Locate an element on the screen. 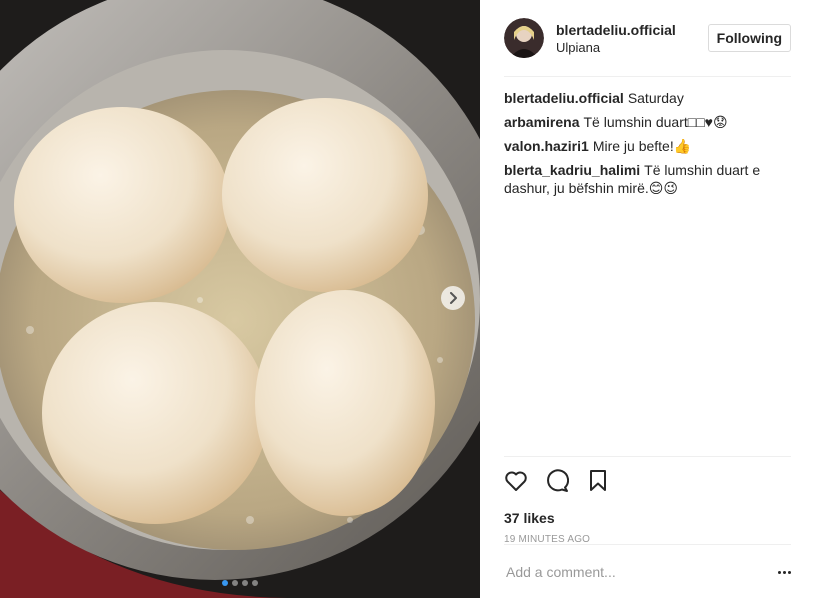 This screenshot has height=599, width=815. following-button: Following is located at coordinates (749, 38).